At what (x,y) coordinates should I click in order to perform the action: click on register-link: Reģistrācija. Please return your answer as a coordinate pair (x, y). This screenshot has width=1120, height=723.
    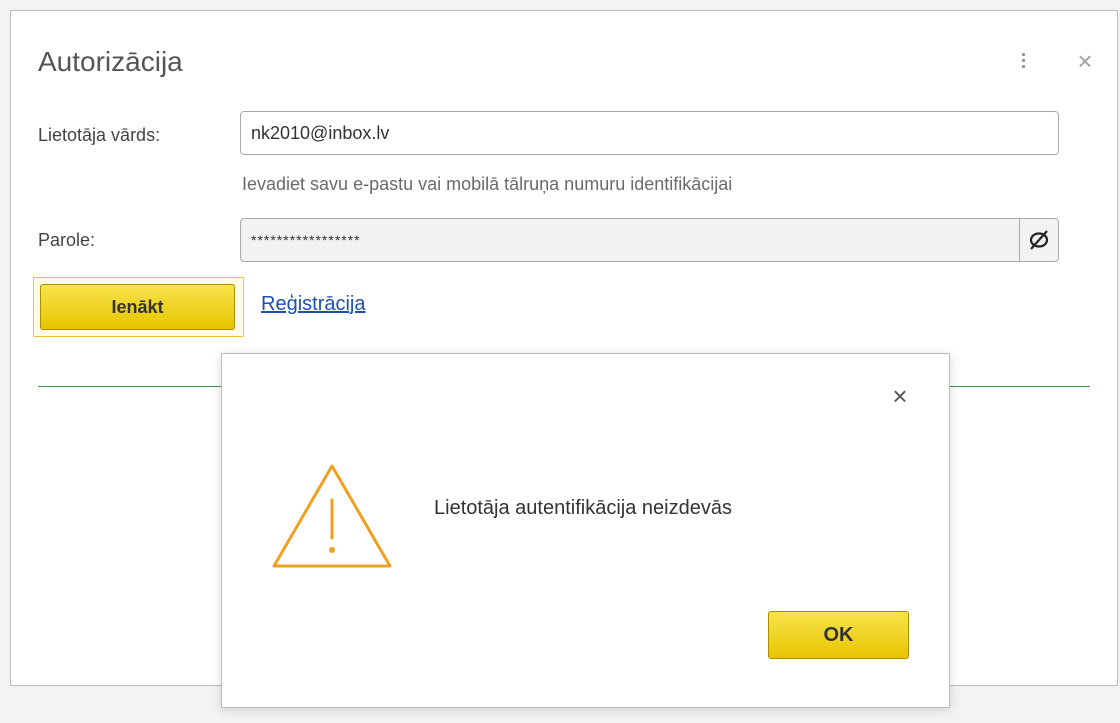
    Looking at the image, I should click on (313, 304).